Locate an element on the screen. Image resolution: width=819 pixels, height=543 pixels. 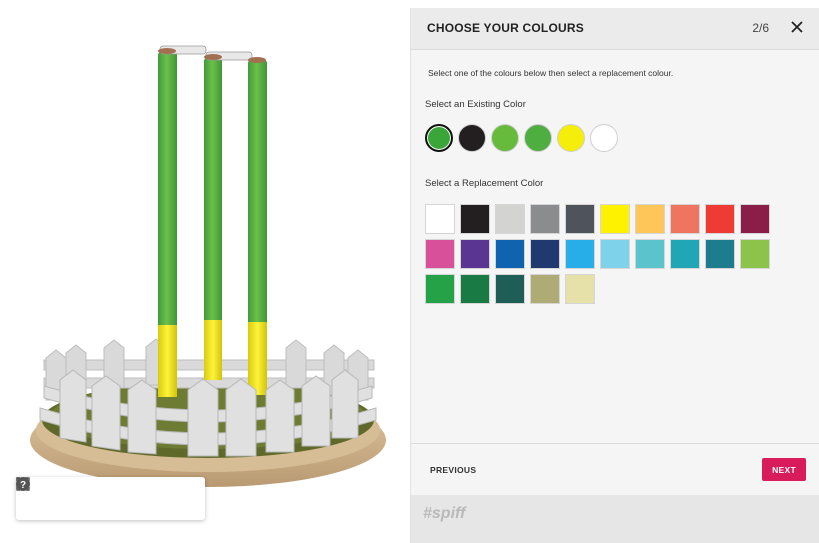
replacement-color-label: Select a Replacement Color is located at coordinates (484, 183).